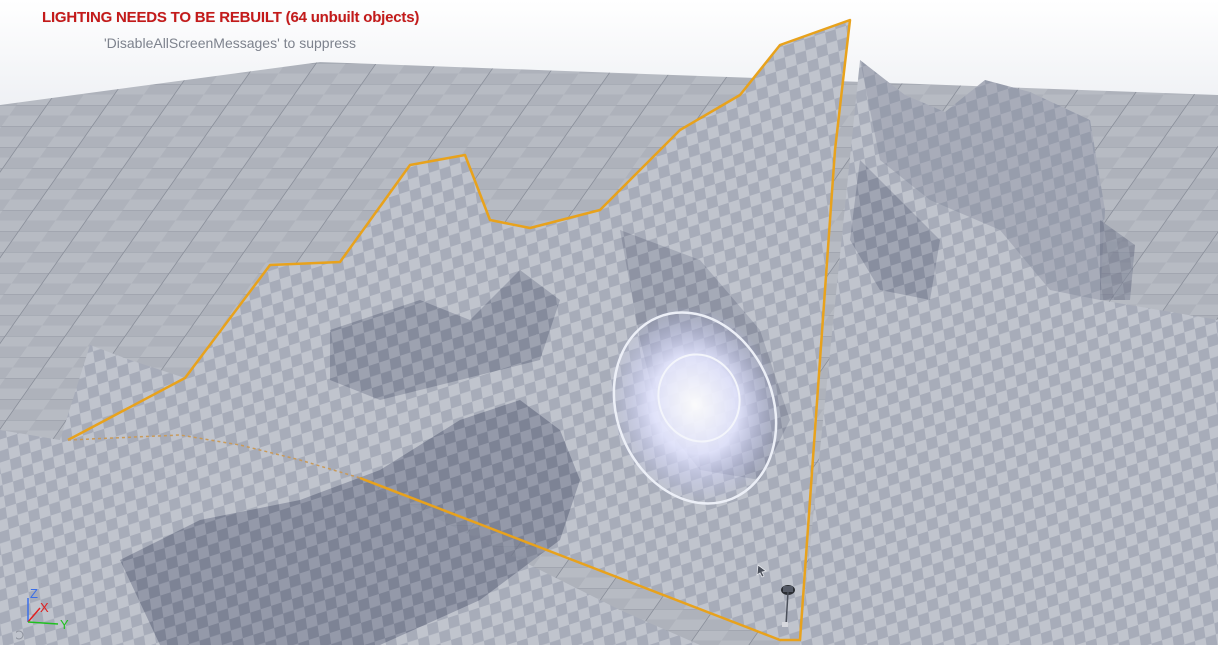  Describe the element at coordinates (44, 607) in the screenshot. I see `axis-x-label: X` at that location.